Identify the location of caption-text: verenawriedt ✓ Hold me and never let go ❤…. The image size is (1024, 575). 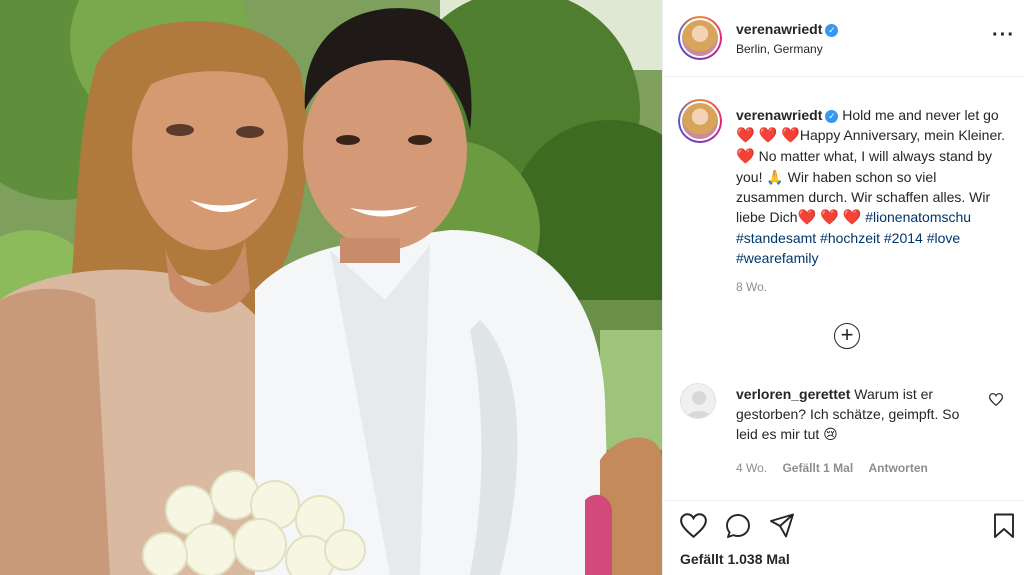
(872, 186).